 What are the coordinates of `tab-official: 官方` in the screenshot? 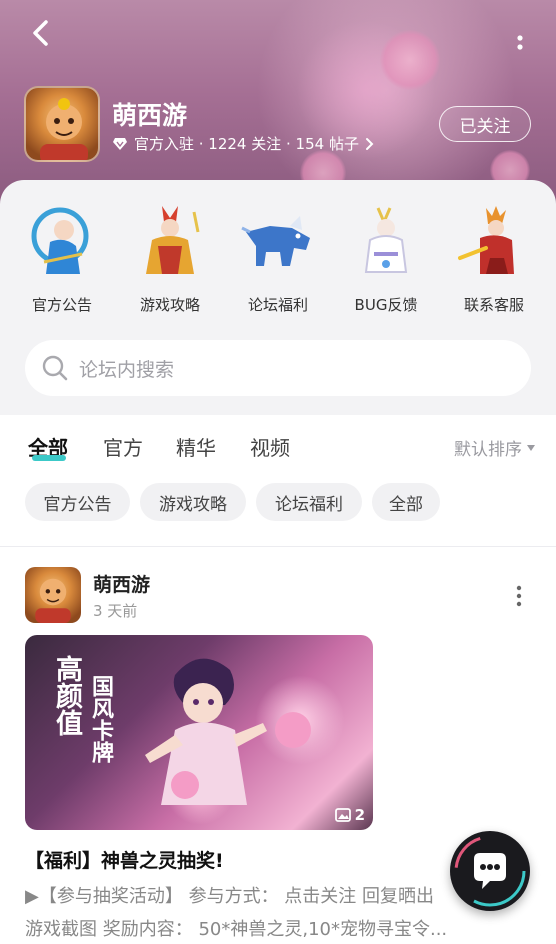 It's located at (123, 446).